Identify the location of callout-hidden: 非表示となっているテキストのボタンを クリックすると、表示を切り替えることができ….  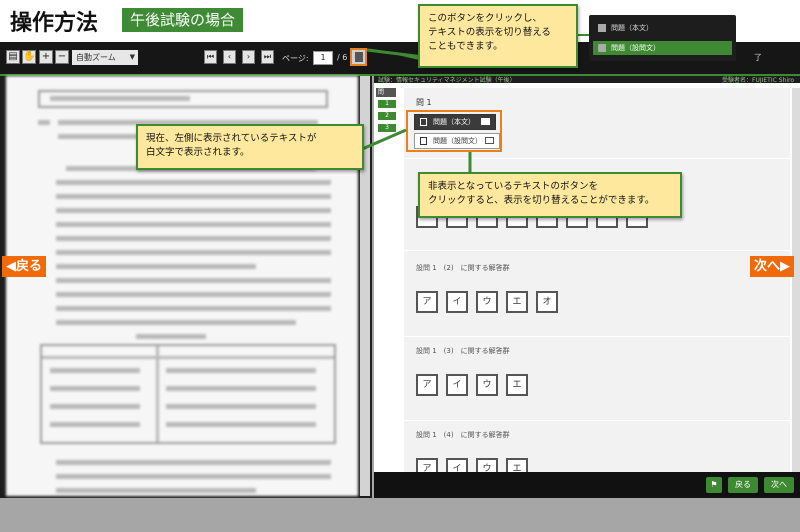
(550, 195).